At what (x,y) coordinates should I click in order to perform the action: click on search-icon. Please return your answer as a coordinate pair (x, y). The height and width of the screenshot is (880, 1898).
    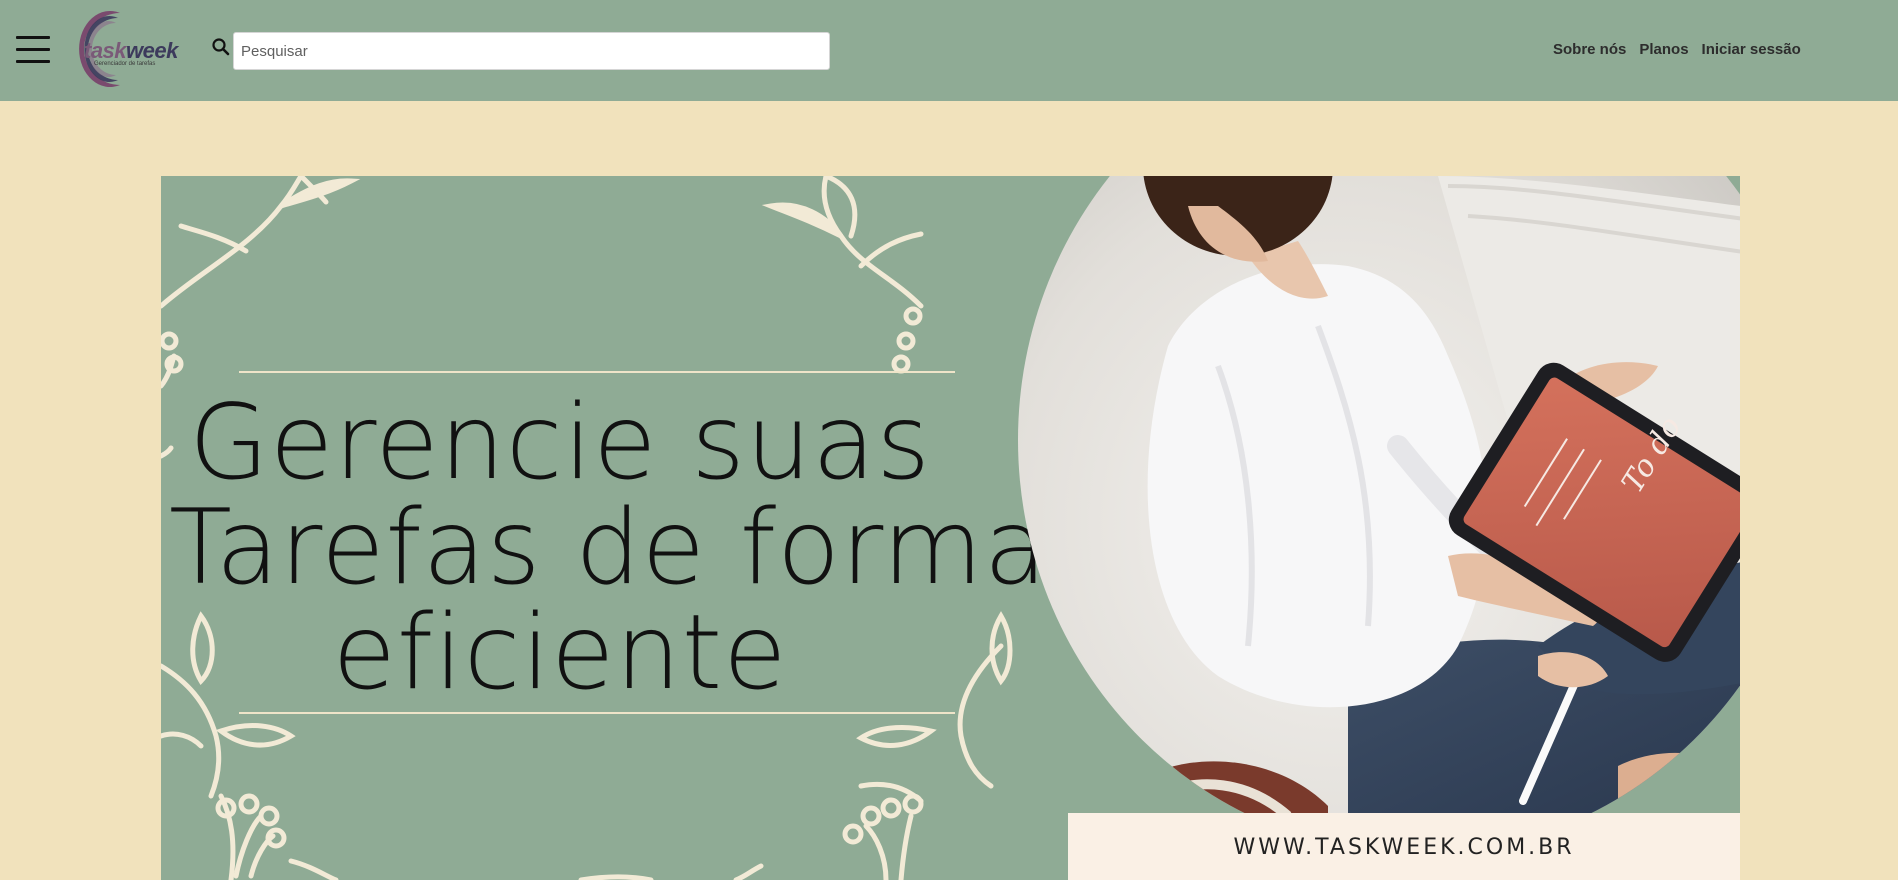
    Looking at the image, I should click on (221, 47).